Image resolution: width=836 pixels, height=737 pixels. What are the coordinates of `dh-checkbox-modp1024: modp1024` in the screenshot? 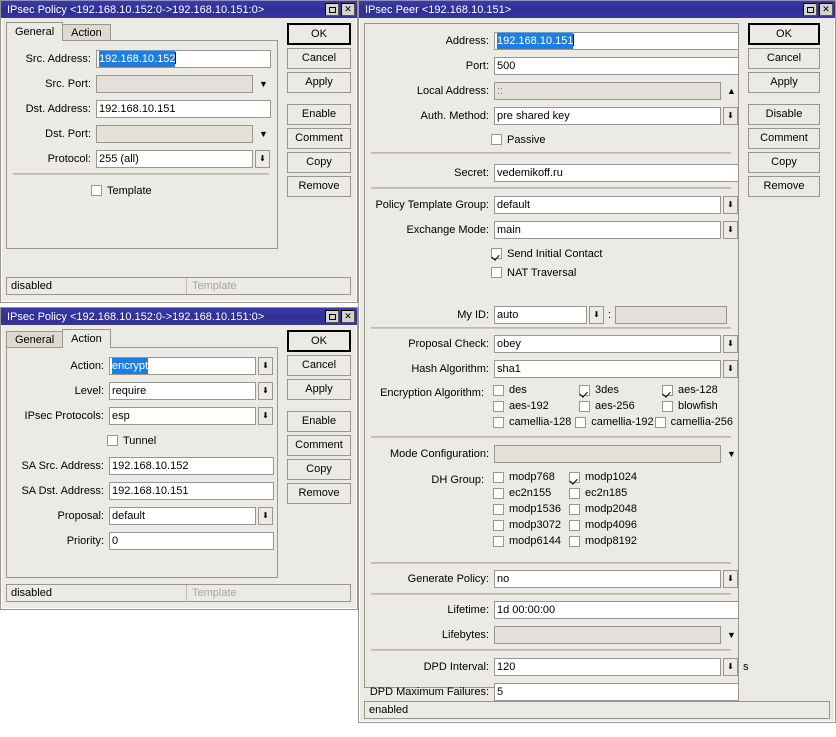 It's located at (603, 477).